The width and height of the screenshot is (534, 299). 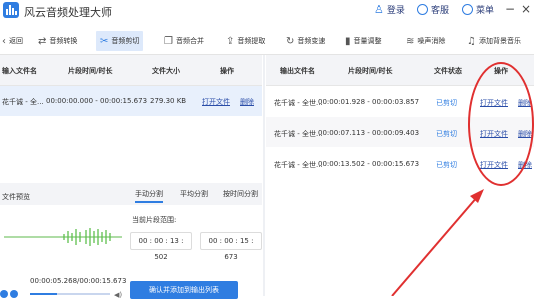 I want to click on menu-icon, so click(x=467, y=9).